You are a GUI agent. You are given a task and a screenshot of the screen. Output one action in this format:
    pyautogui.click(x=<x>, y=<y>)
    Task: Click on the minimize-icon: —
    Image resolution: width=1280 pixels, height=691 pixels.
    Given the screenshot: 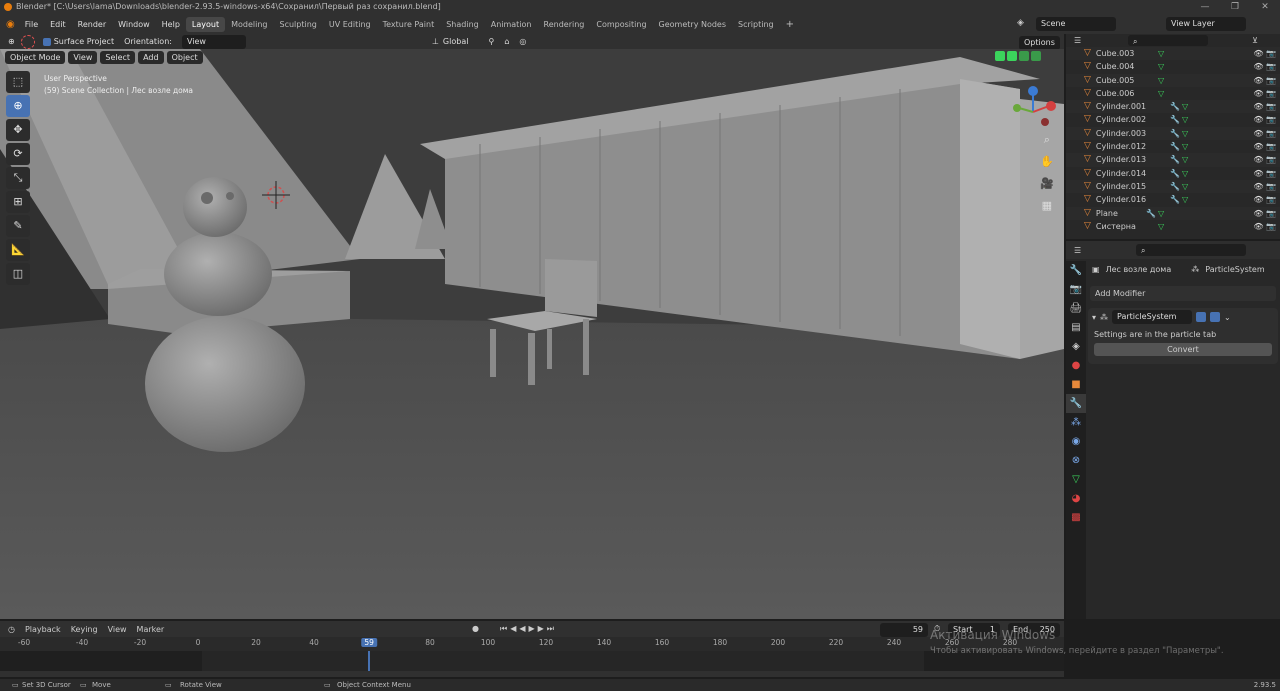 What is the action you would take?
    pyautogui.click(x=1205, y=7)
    